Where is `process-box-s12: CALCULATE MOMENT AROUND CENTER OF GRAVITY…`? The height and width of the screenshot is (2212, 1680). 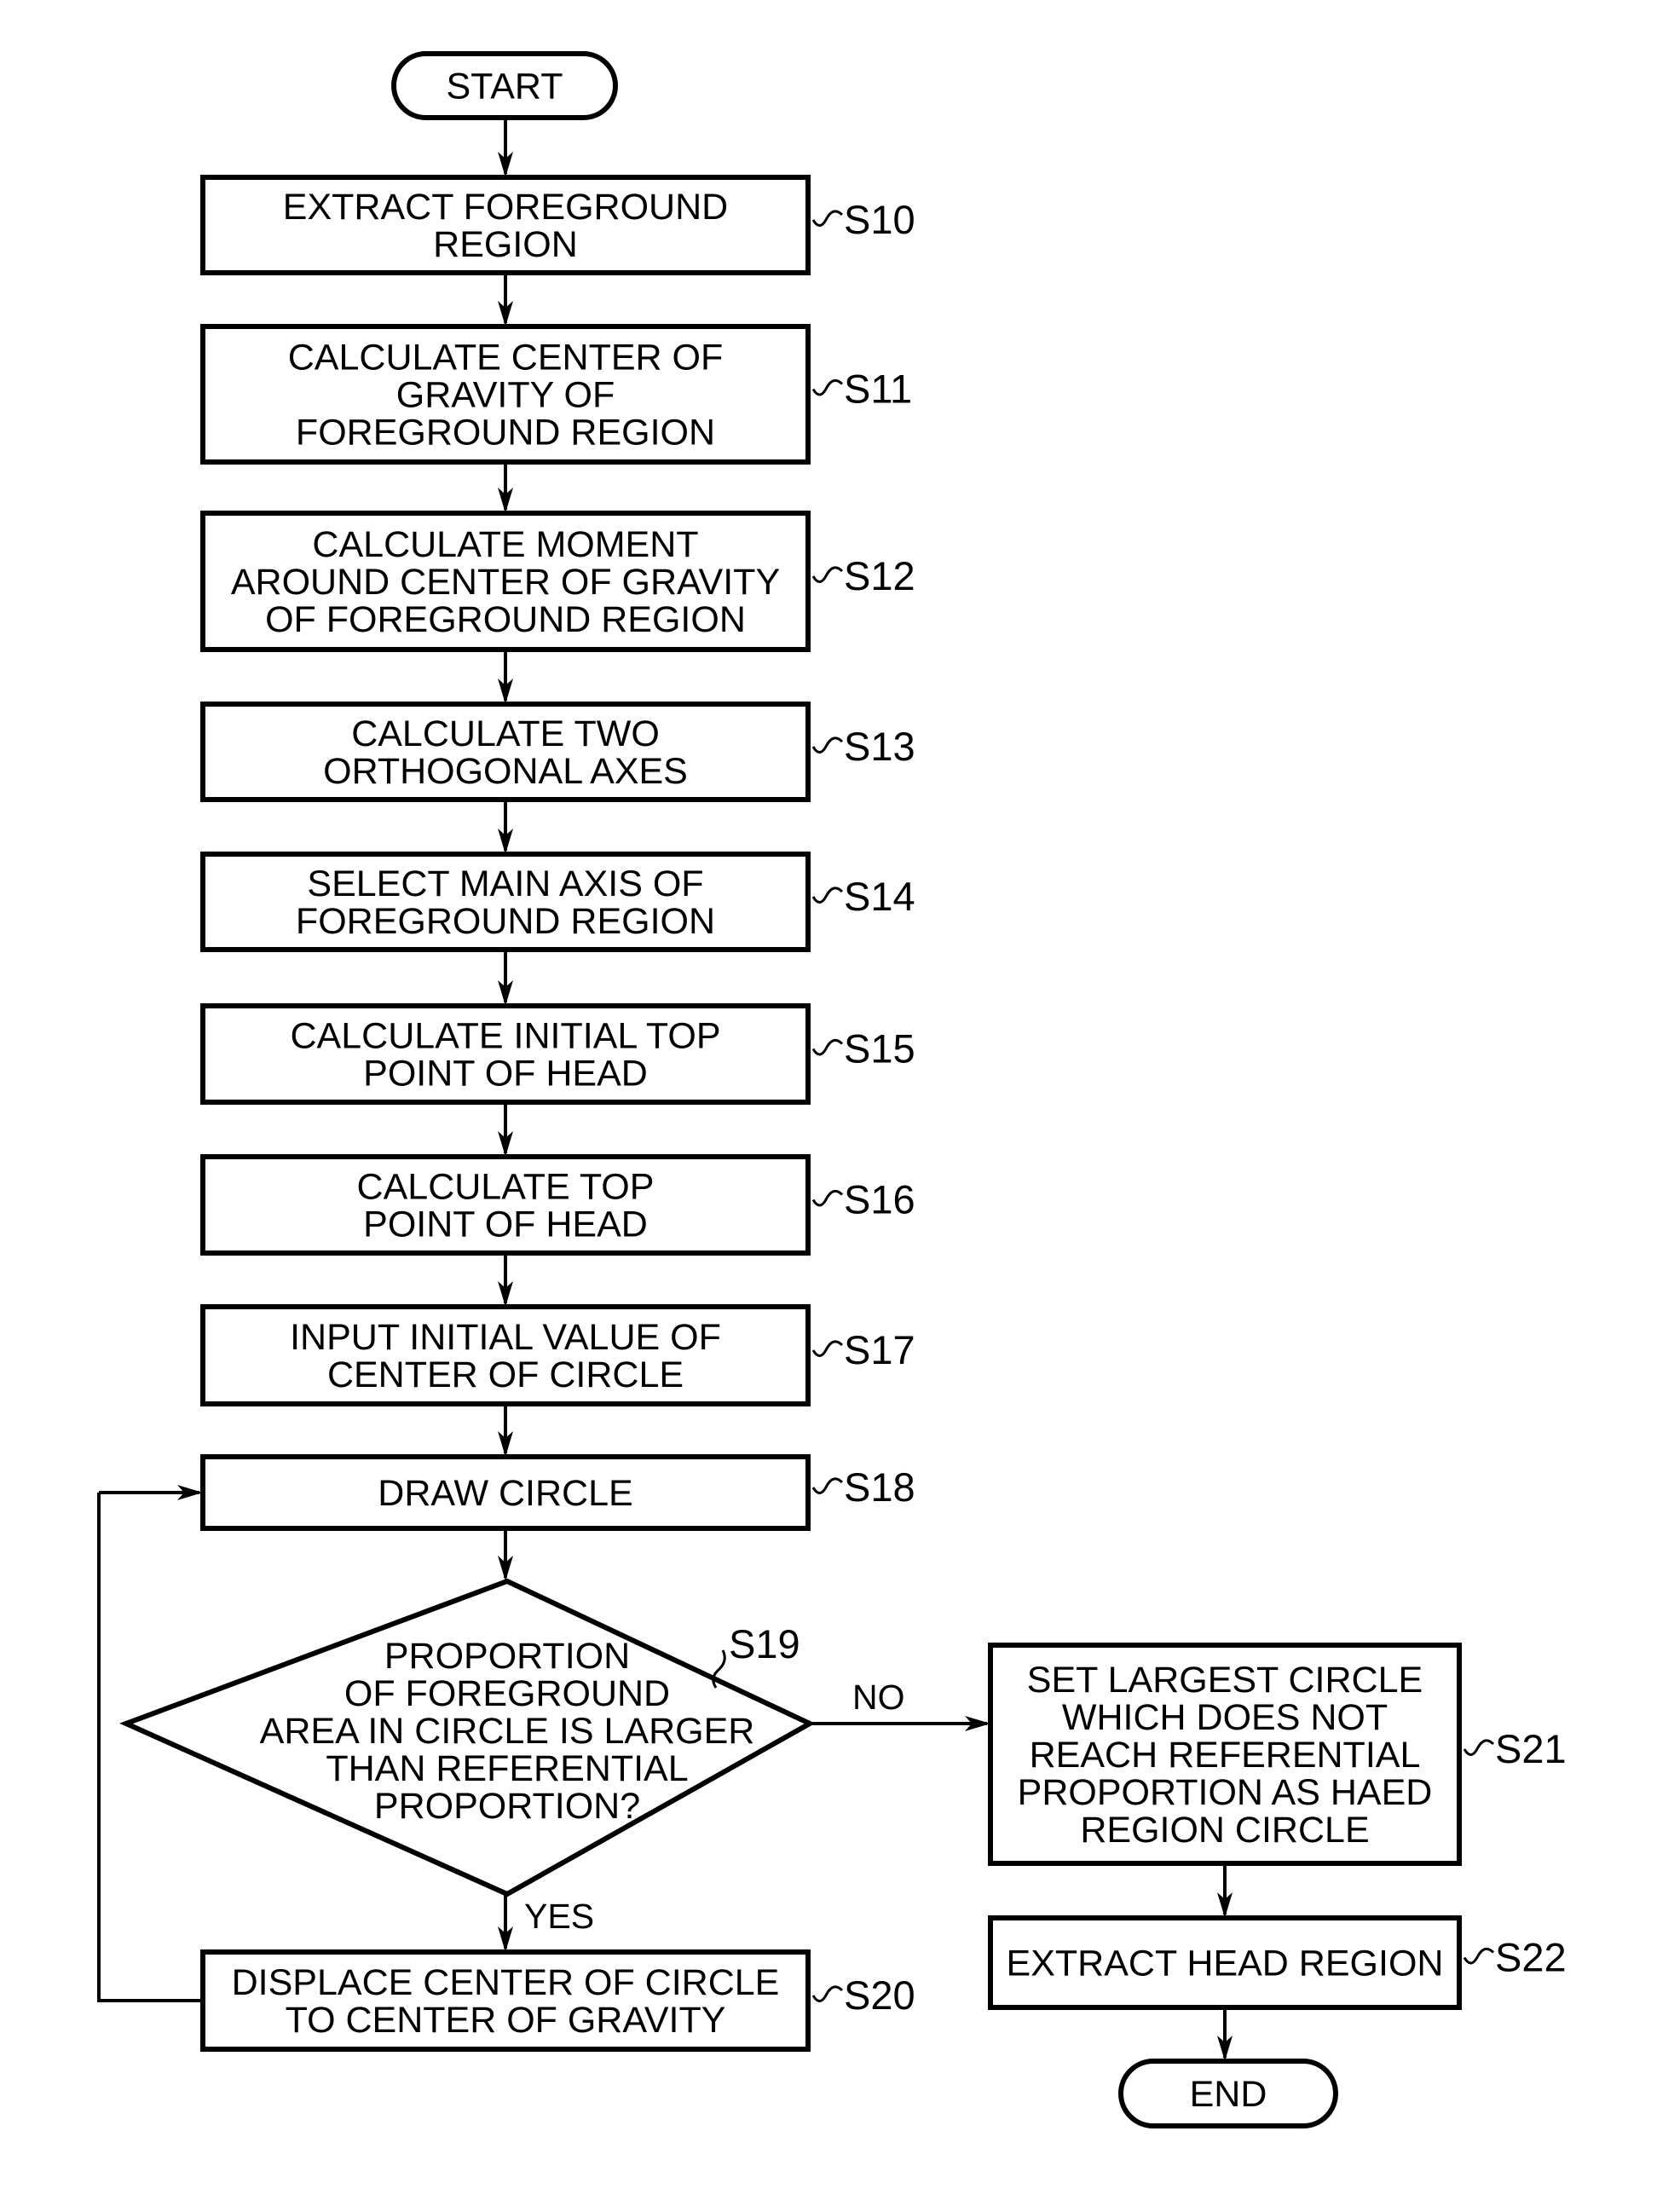
process-box-s12: CALCULATE MOMENT AROUND CENTER OF GRAVITY… is located at coordinates (505, 581).